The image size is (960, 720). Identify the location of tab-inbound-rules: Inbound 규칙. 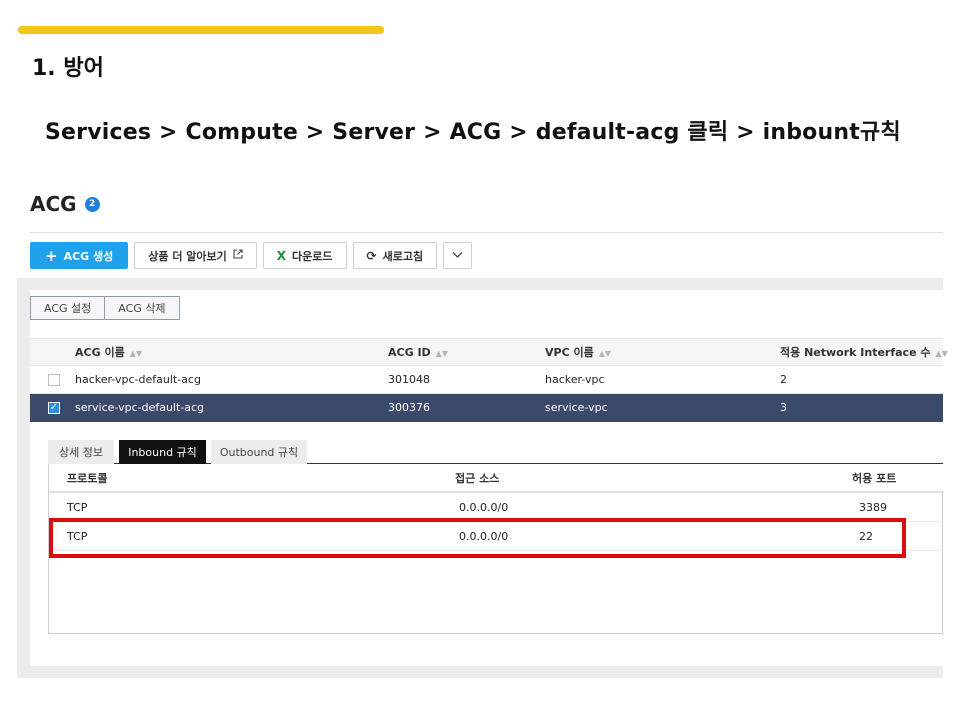
(162, 452).